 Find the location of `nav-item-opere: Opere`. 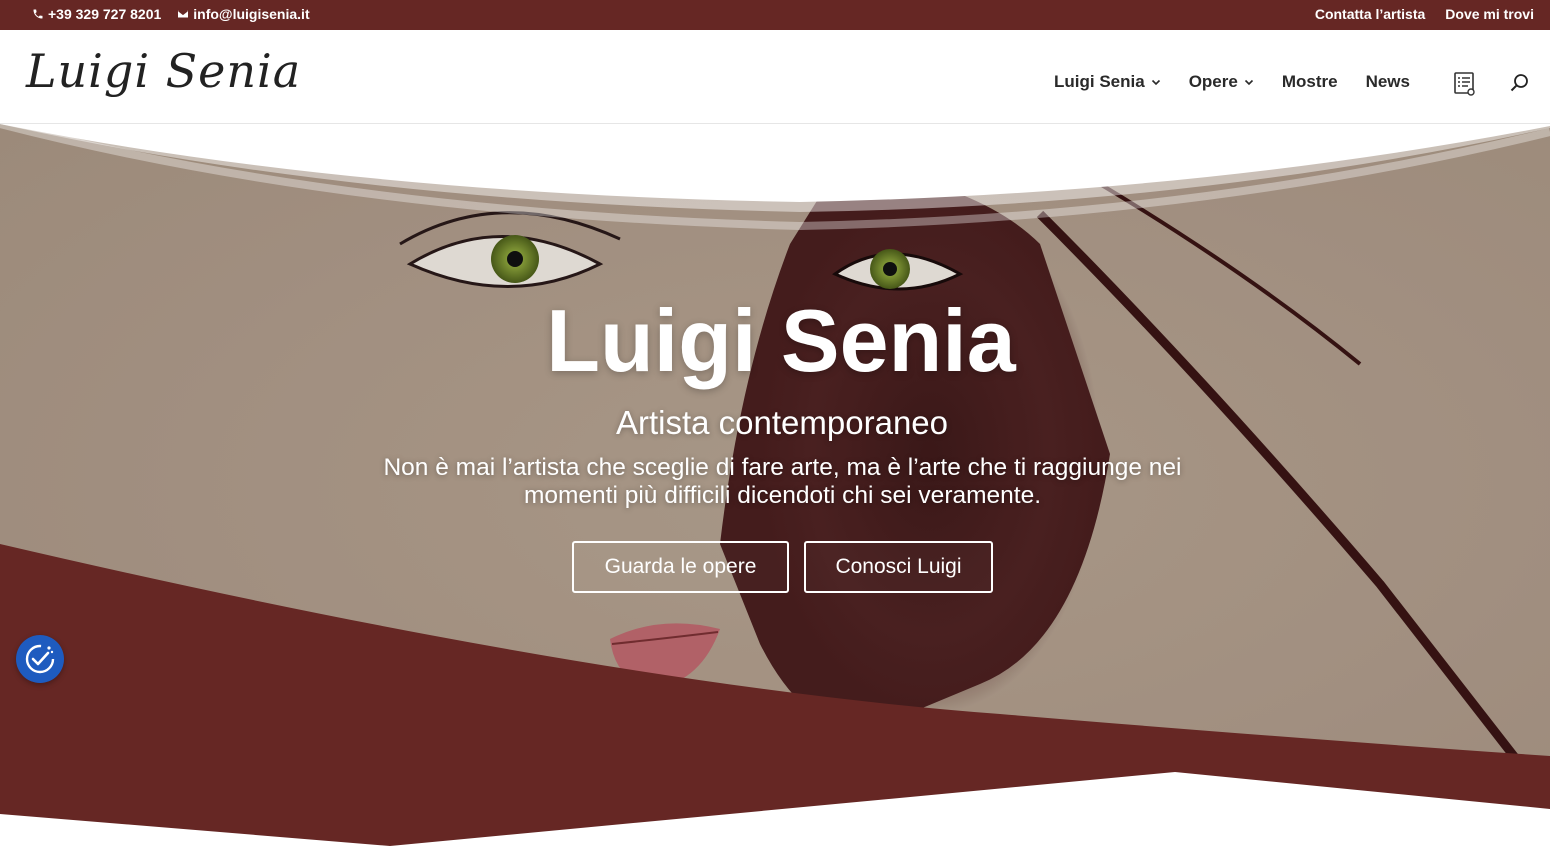

nav-item-opere: Opere is located at coordinates (1221, 82).